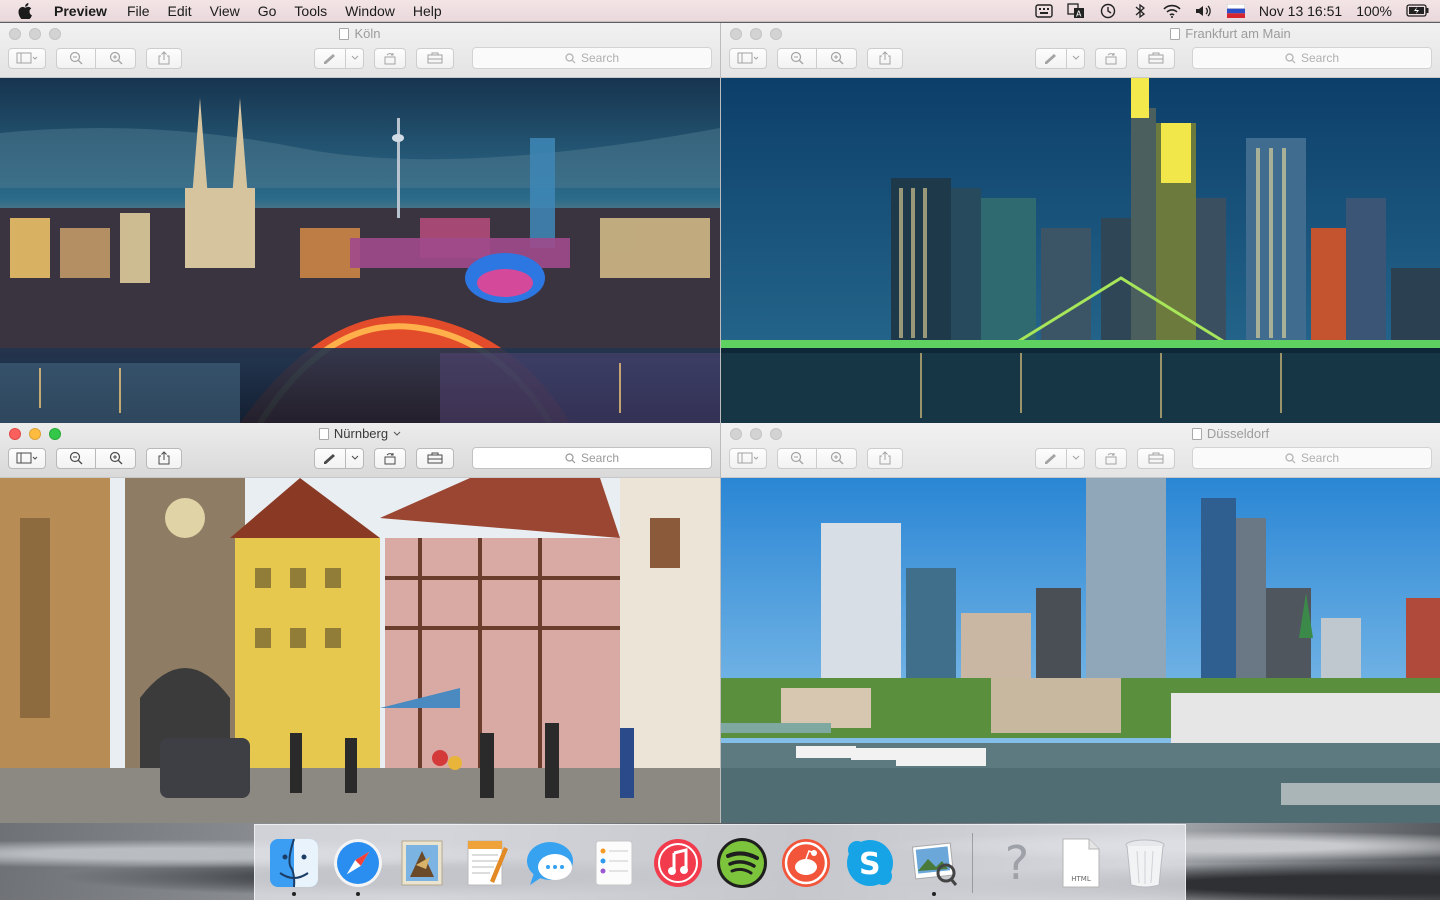  I want to click on dock-reminders, so click(614, 863).